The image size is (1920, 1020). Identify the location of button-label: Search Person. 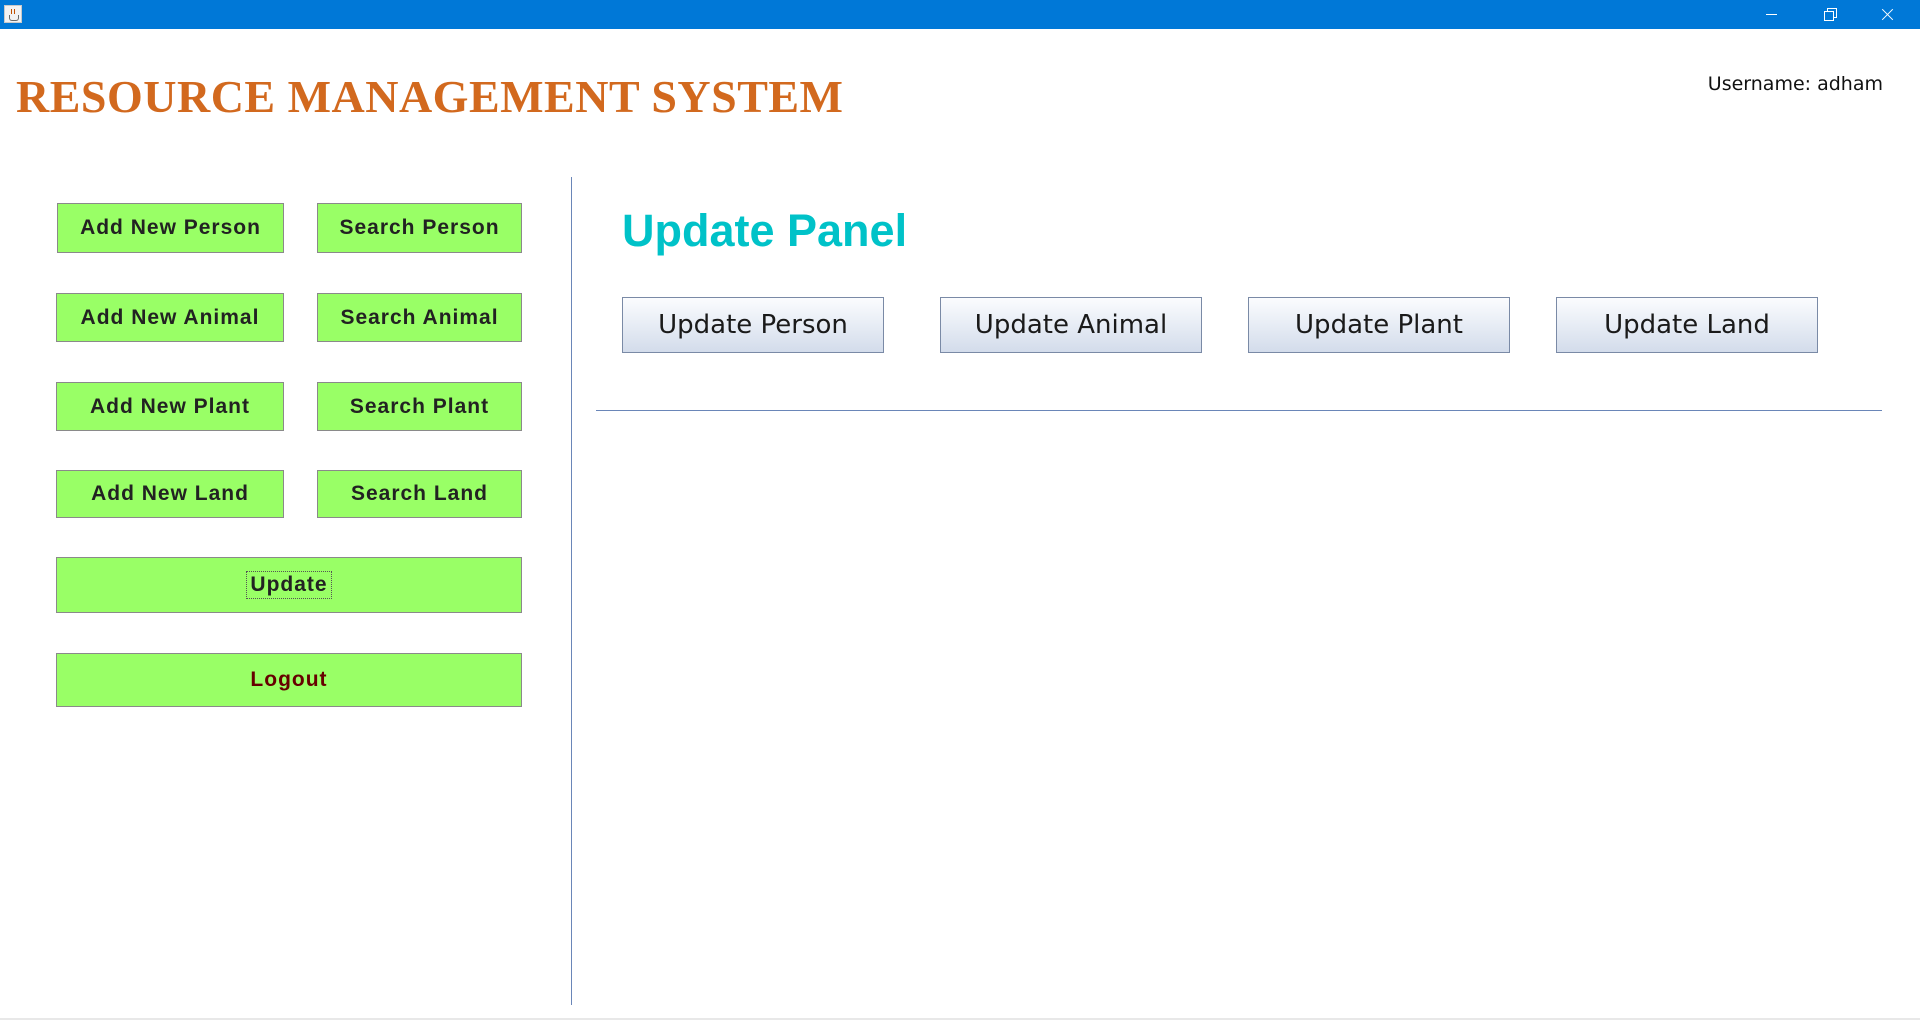
(419, 227).